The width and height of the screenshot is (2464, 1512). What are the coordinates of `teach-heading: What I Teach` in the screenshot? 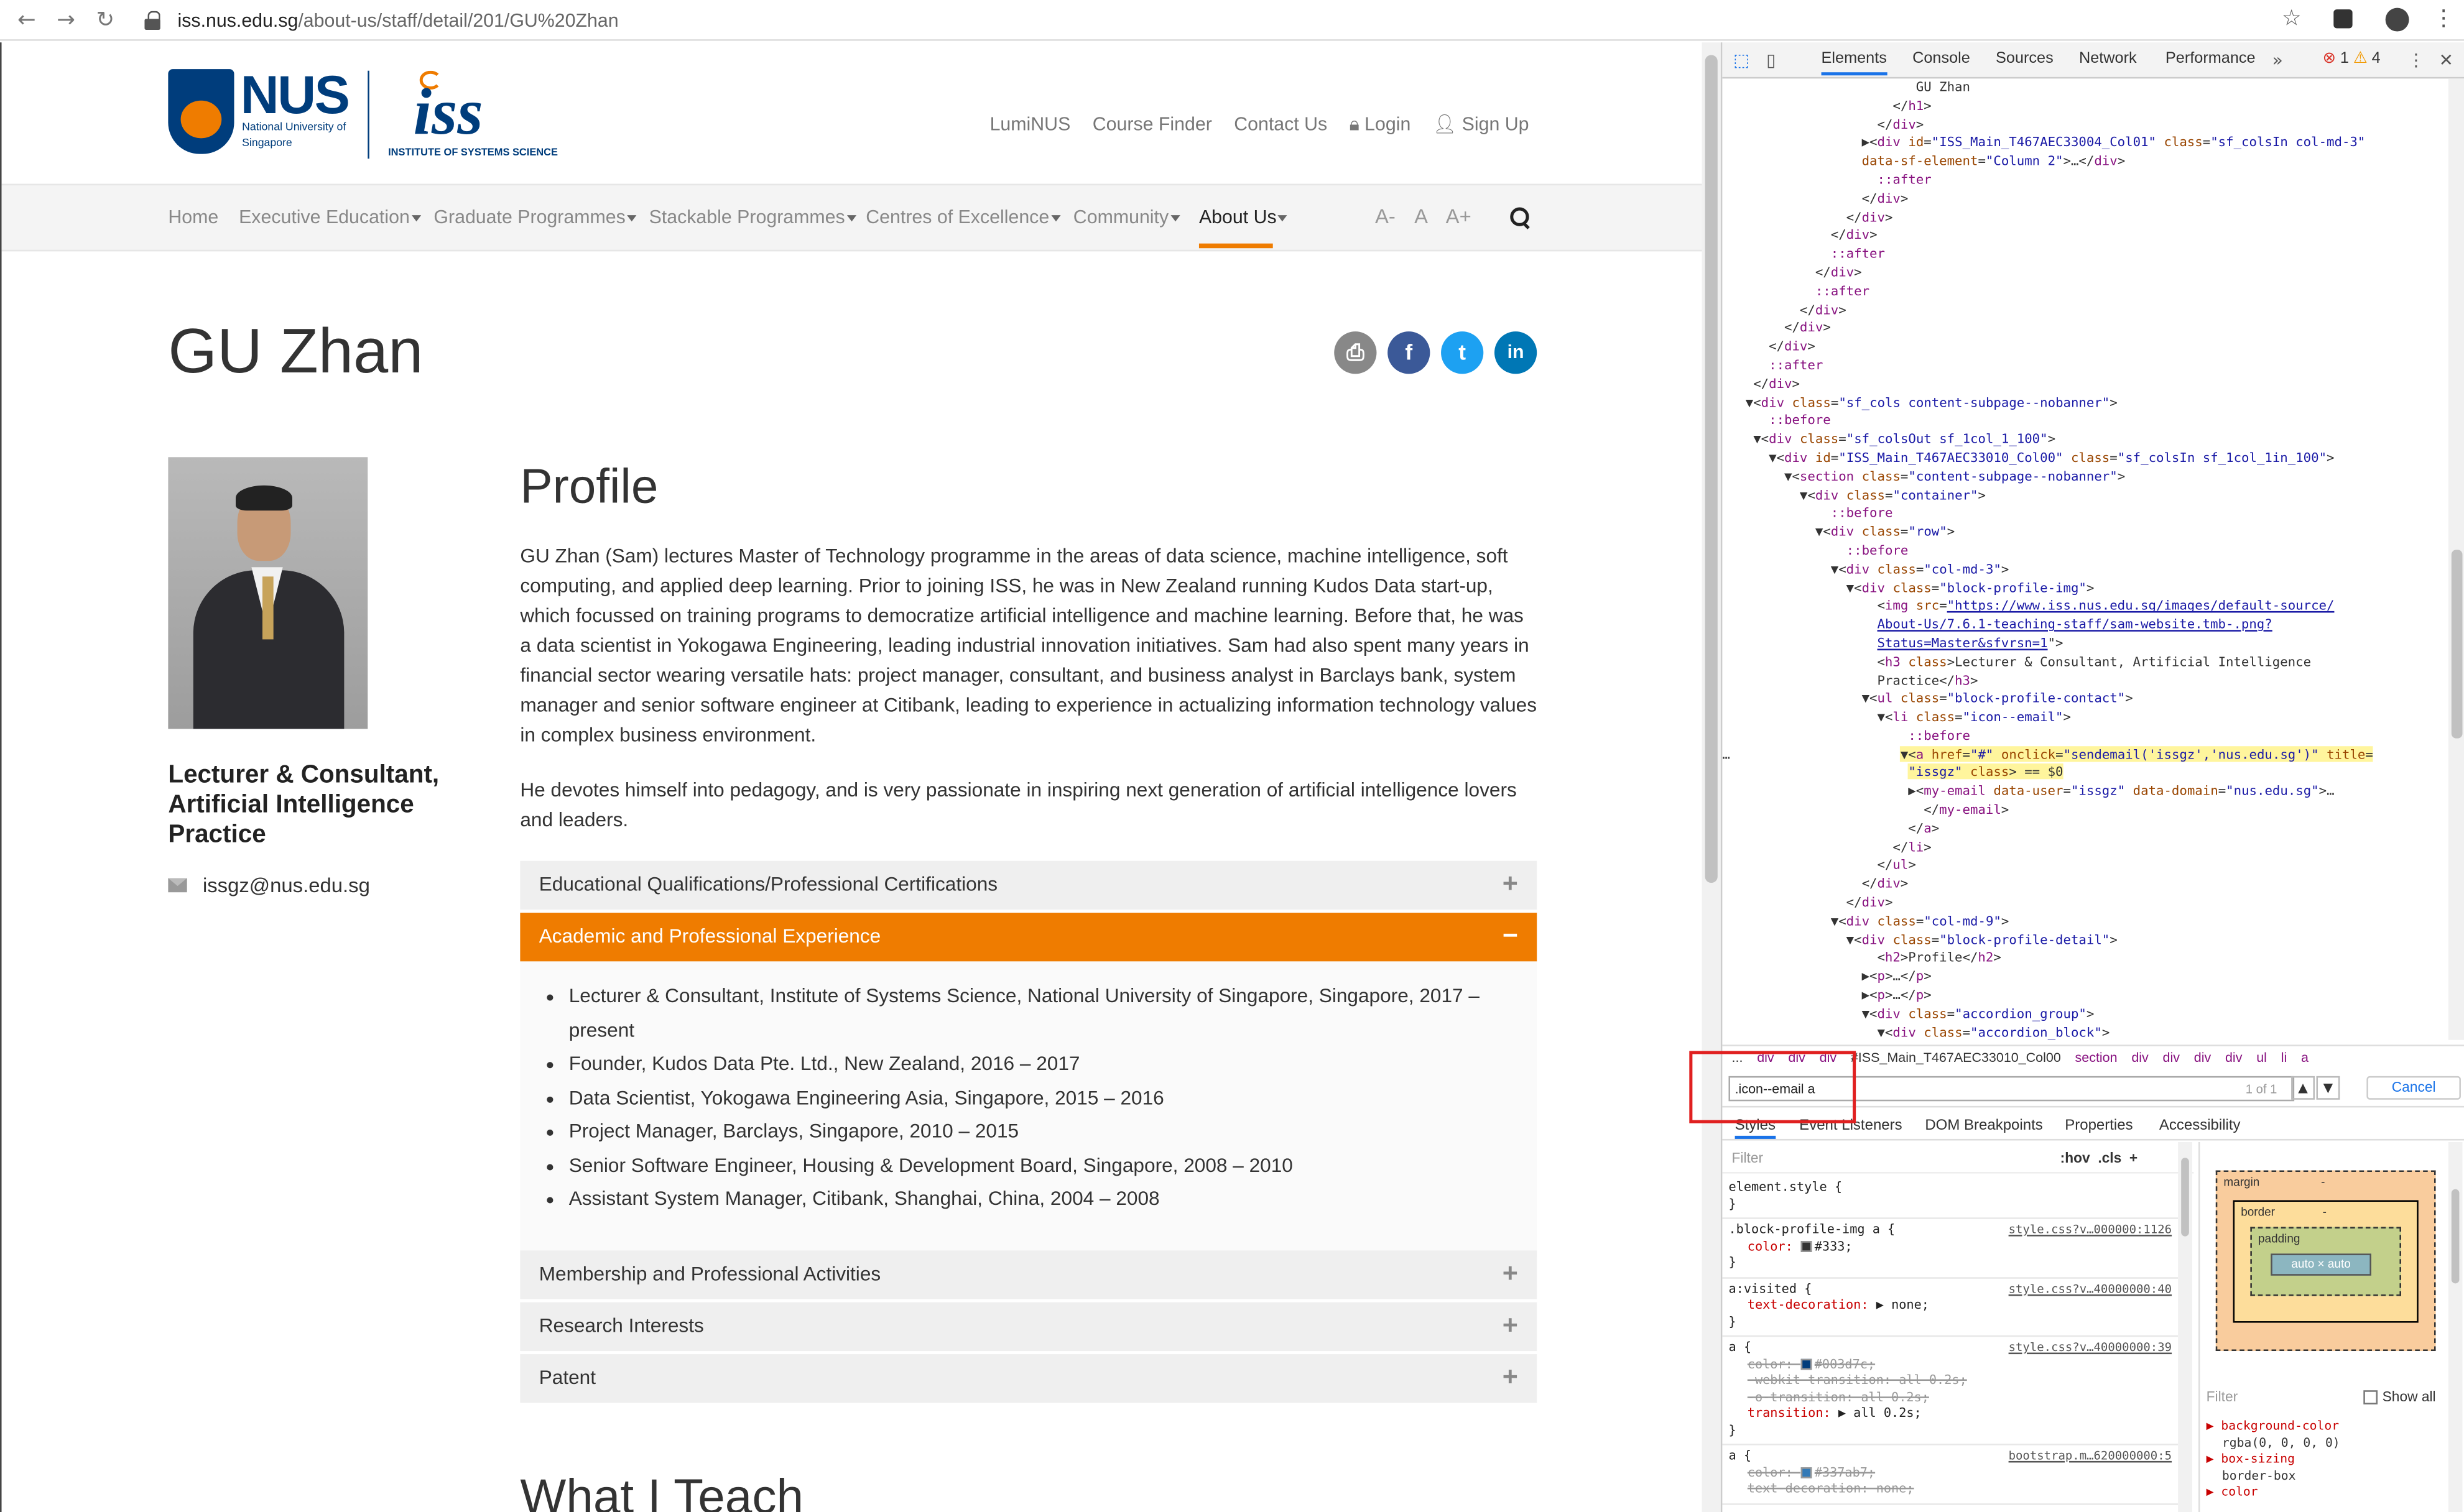 It's located at (662, 1490).